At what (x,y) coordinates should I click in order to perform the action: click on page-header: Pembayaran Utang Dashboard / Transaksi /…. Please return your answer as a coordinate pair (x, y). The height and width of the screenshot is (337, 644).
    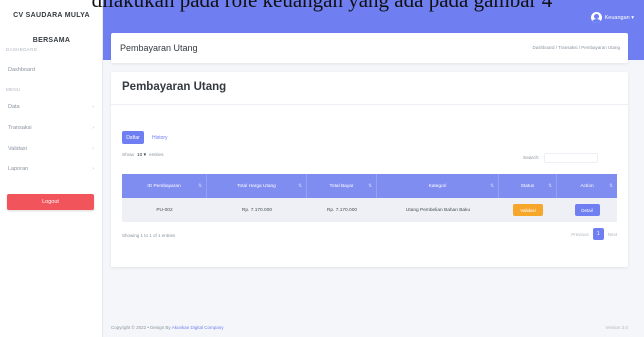
    Looking at the image, I should click on (369, 48).